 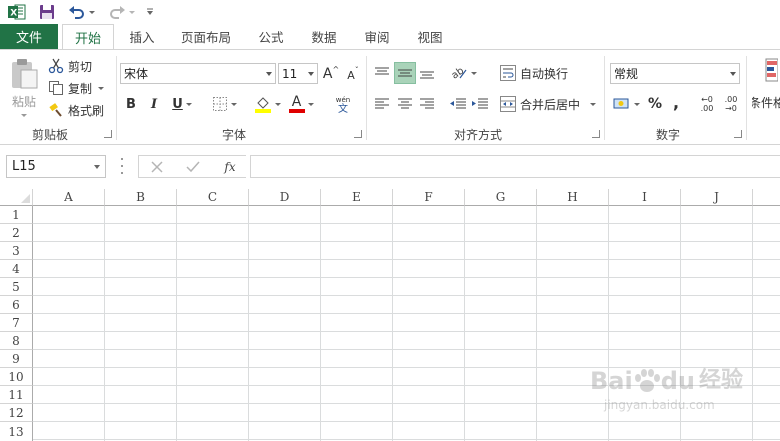 I want to click on resize-handle, so click(x=122, y=166).